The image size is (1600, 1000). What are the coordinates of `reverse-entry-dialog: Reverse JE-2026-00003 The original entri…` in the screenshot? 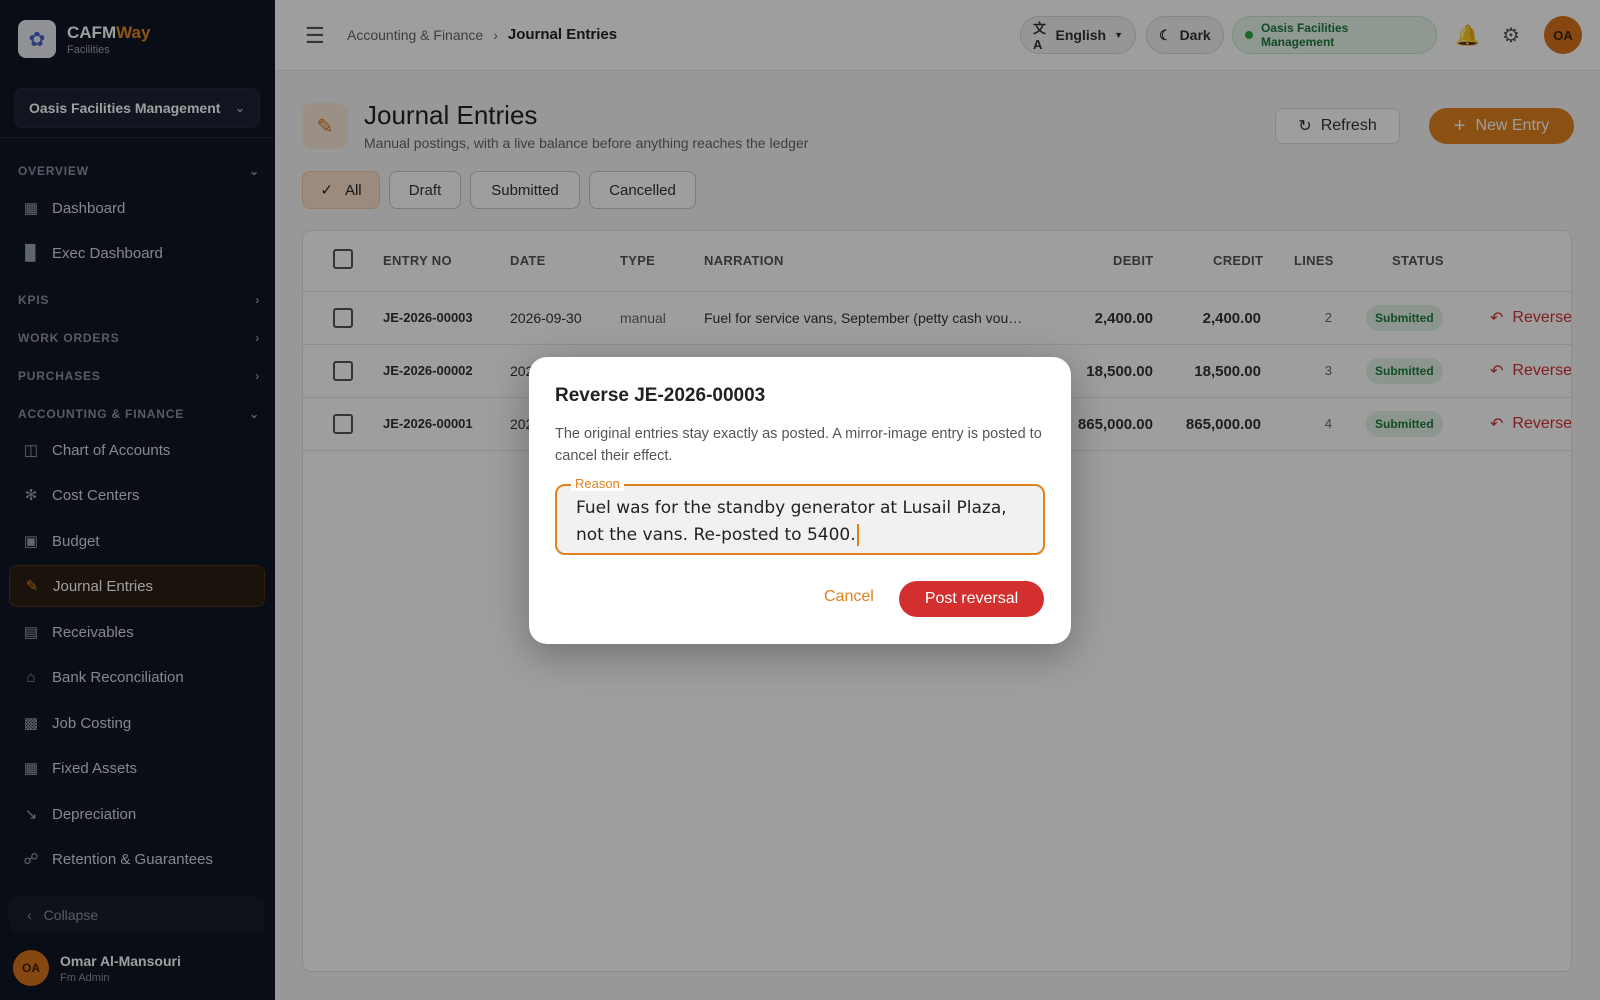 It's located at (800, 500).